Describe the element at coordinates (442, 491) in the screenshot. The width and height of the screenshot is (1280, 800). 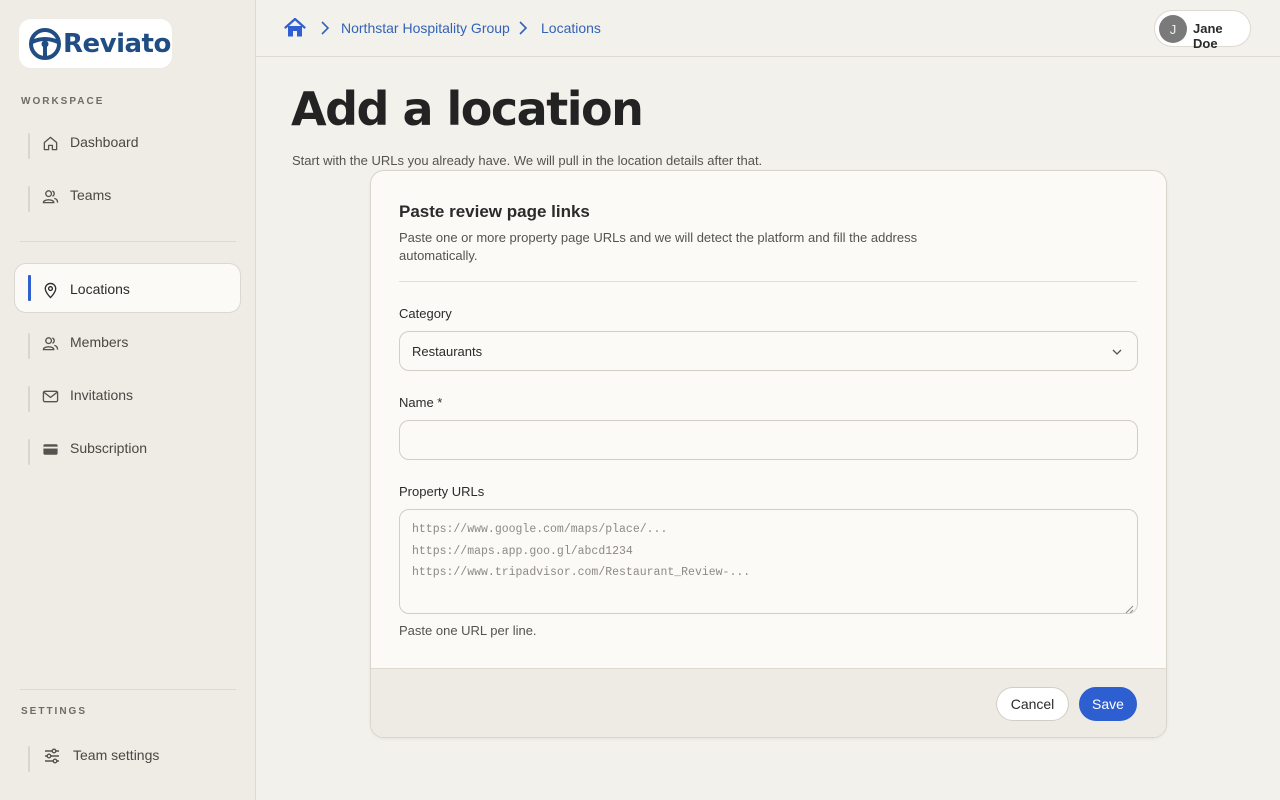
I see `property-urls-label: Property URLs` at that location.